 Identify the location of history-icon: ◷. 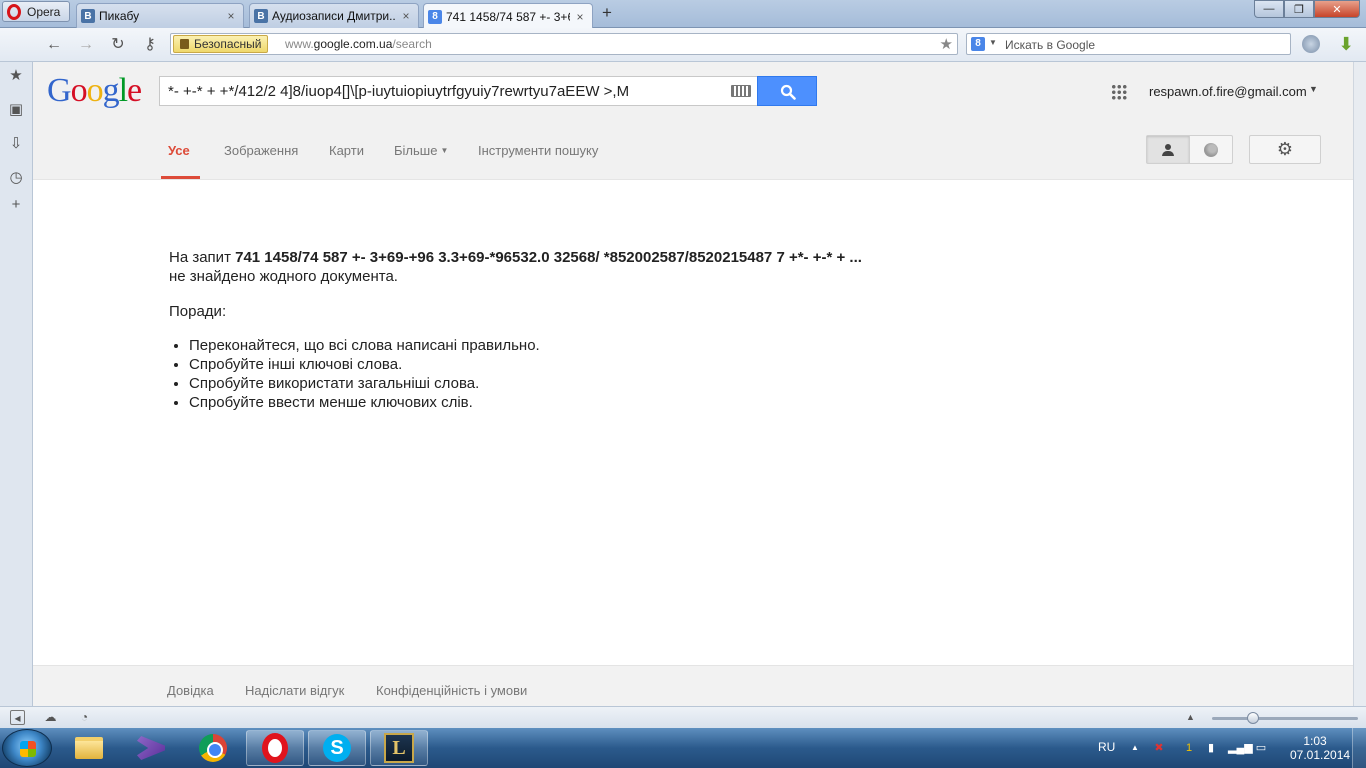
(16, 178).